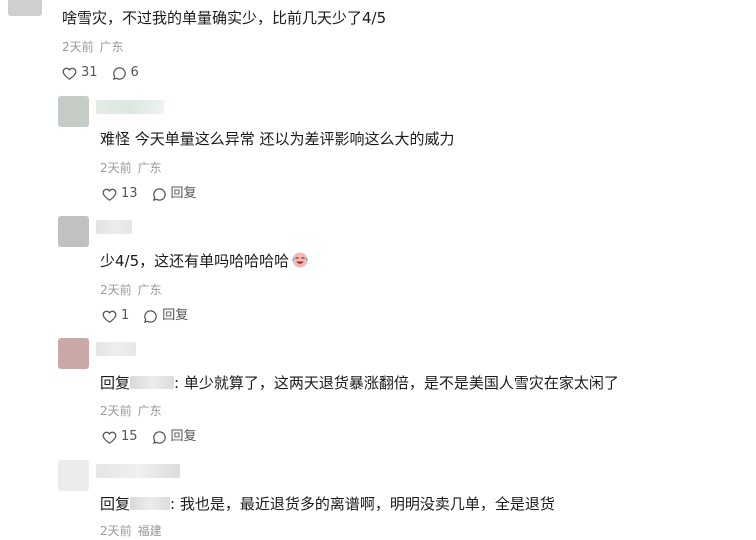  I want to click on comment-count-button: 6, so click(125, 73).